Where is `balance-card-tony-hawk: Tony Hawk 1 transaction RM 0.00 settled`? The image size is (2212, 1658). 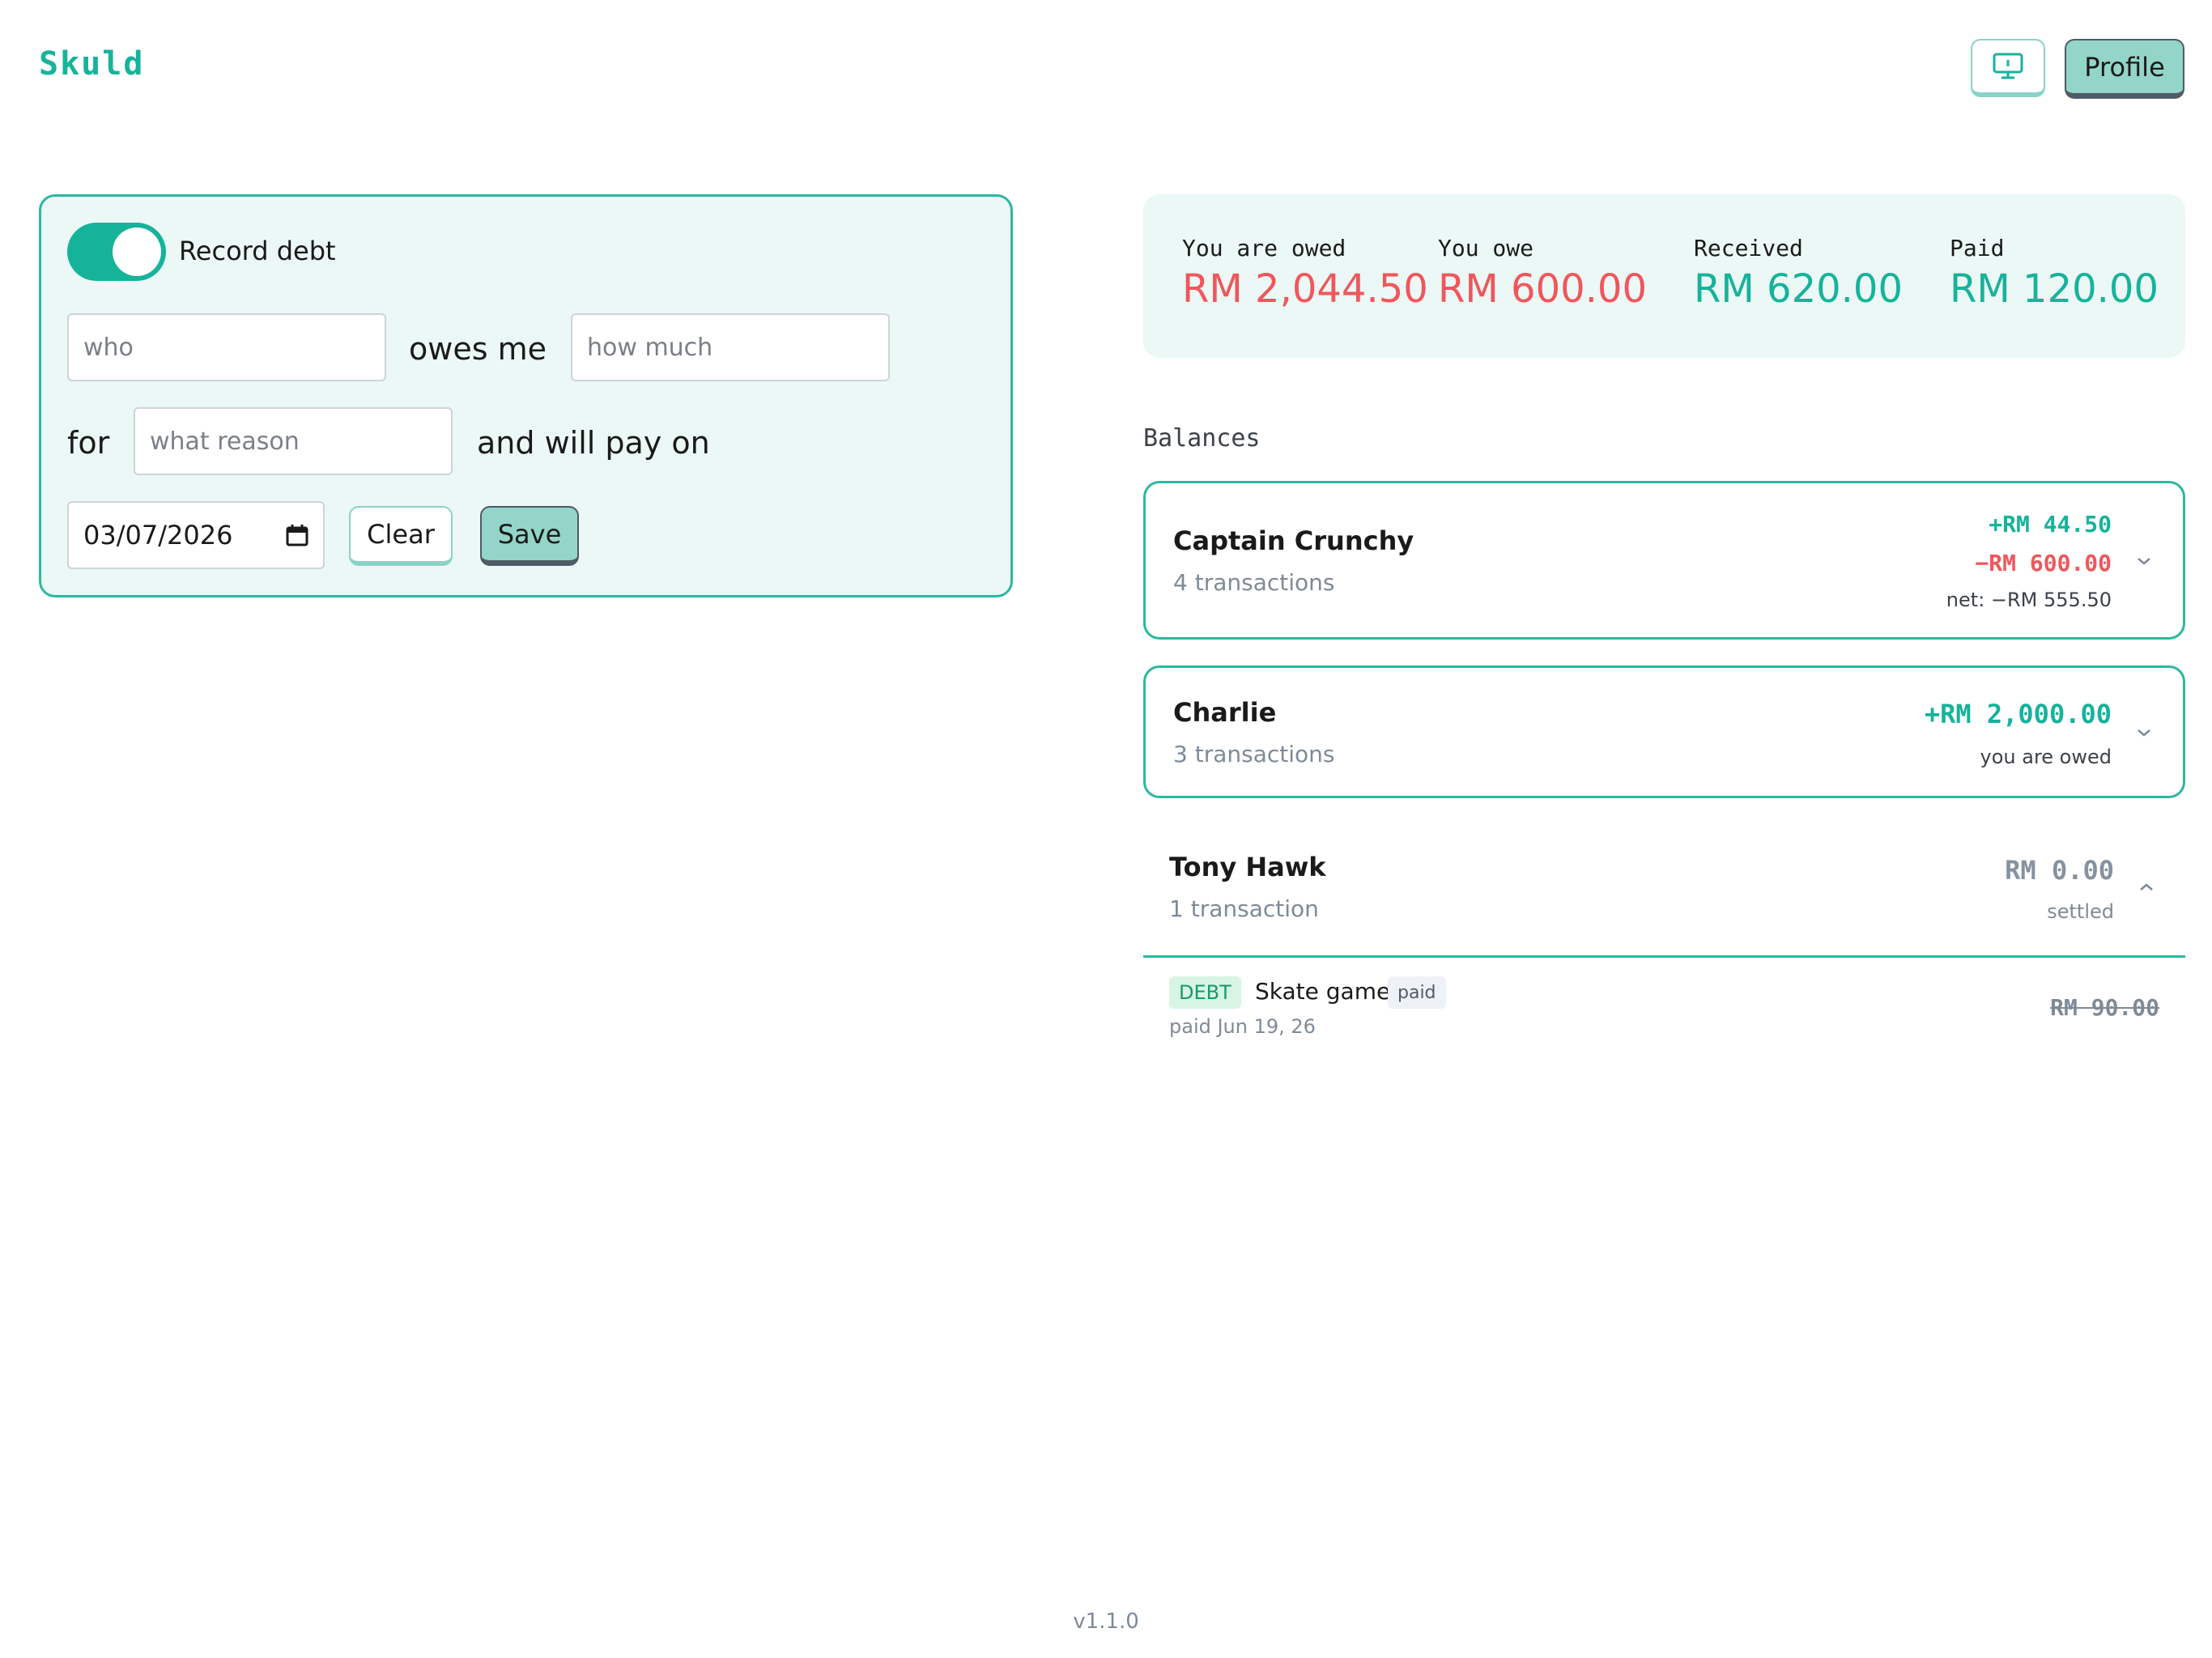 balance-card-tony-hawk: Tony Hawk 1 transaction RM 0.00 settled is located at coordinates (1664, 896).